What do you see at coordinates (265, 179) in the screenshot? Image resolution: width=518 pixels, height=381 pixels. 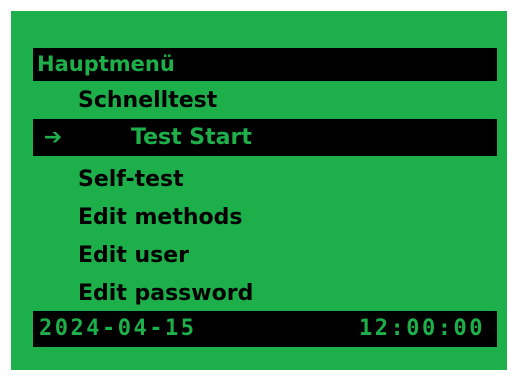 I see `menu-item-self-test: Self-test` at bounding box center [265, 179].